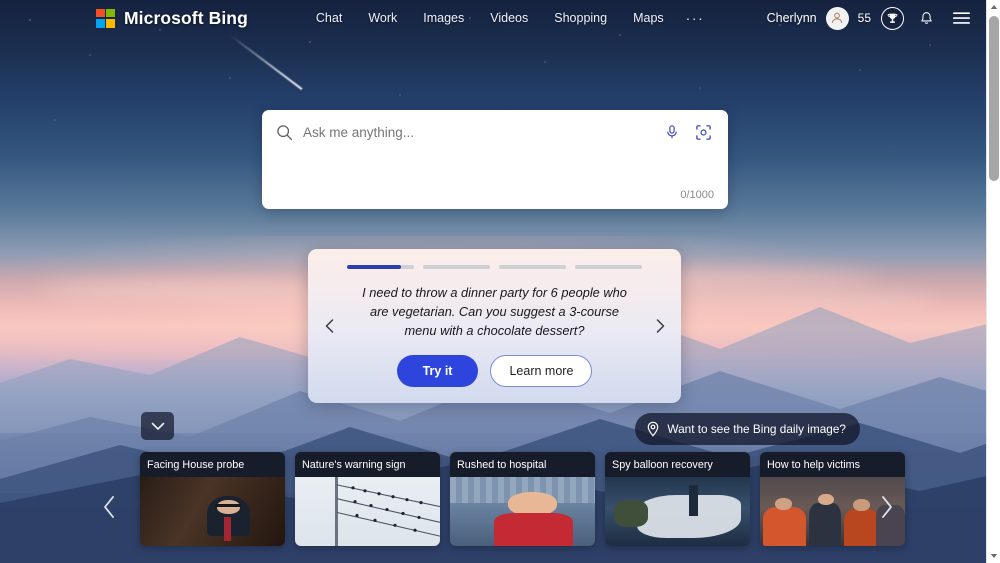 This screenshot has height=563, width=1000. I want to click on logo-square-yellow, so click(110, 23).